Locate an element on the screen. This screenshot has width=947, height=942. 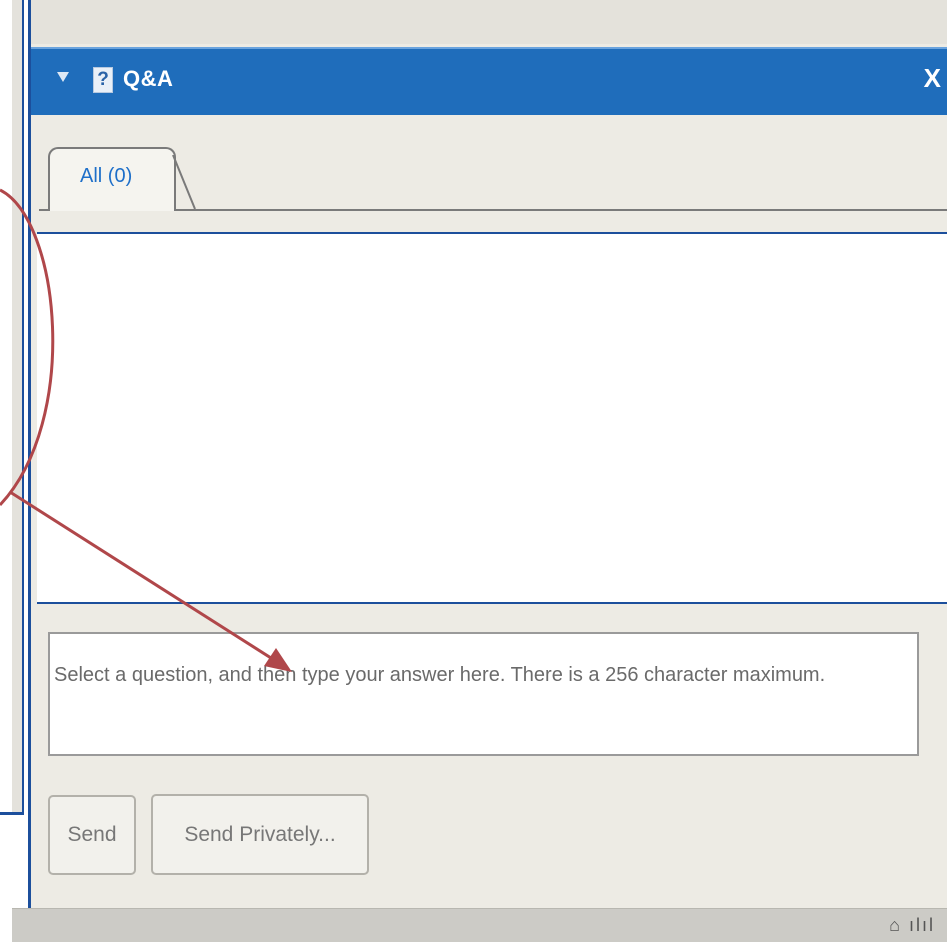
qa-panel-header: ? Q&A X is located at coordinates (489, 81).